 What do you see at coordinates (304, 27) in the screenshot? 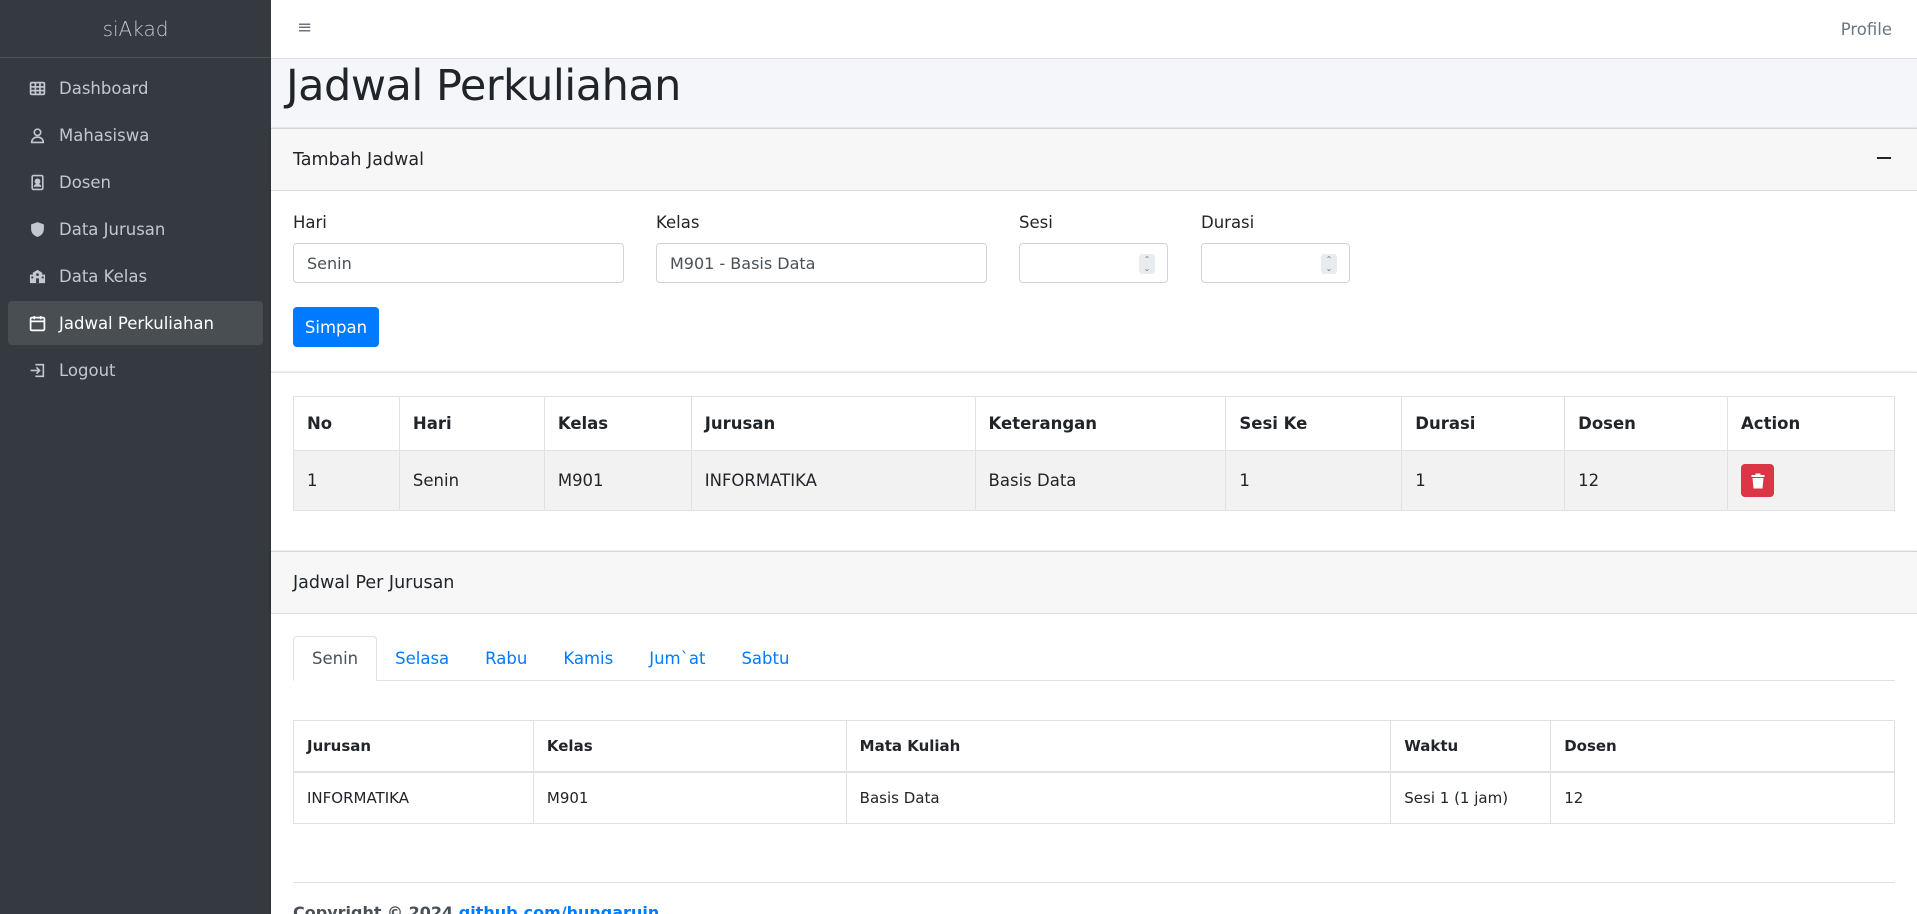
I see `menu-toggle-icon: ≡` at bounding box center [304, 27].